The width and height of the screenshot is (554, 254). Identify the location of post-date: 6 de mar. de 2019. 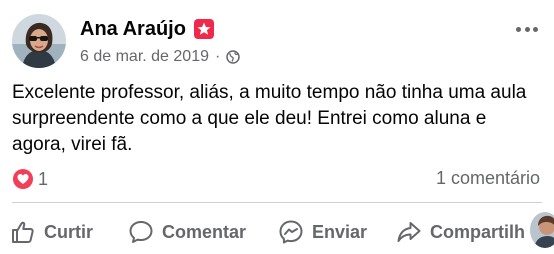
(144, 57).